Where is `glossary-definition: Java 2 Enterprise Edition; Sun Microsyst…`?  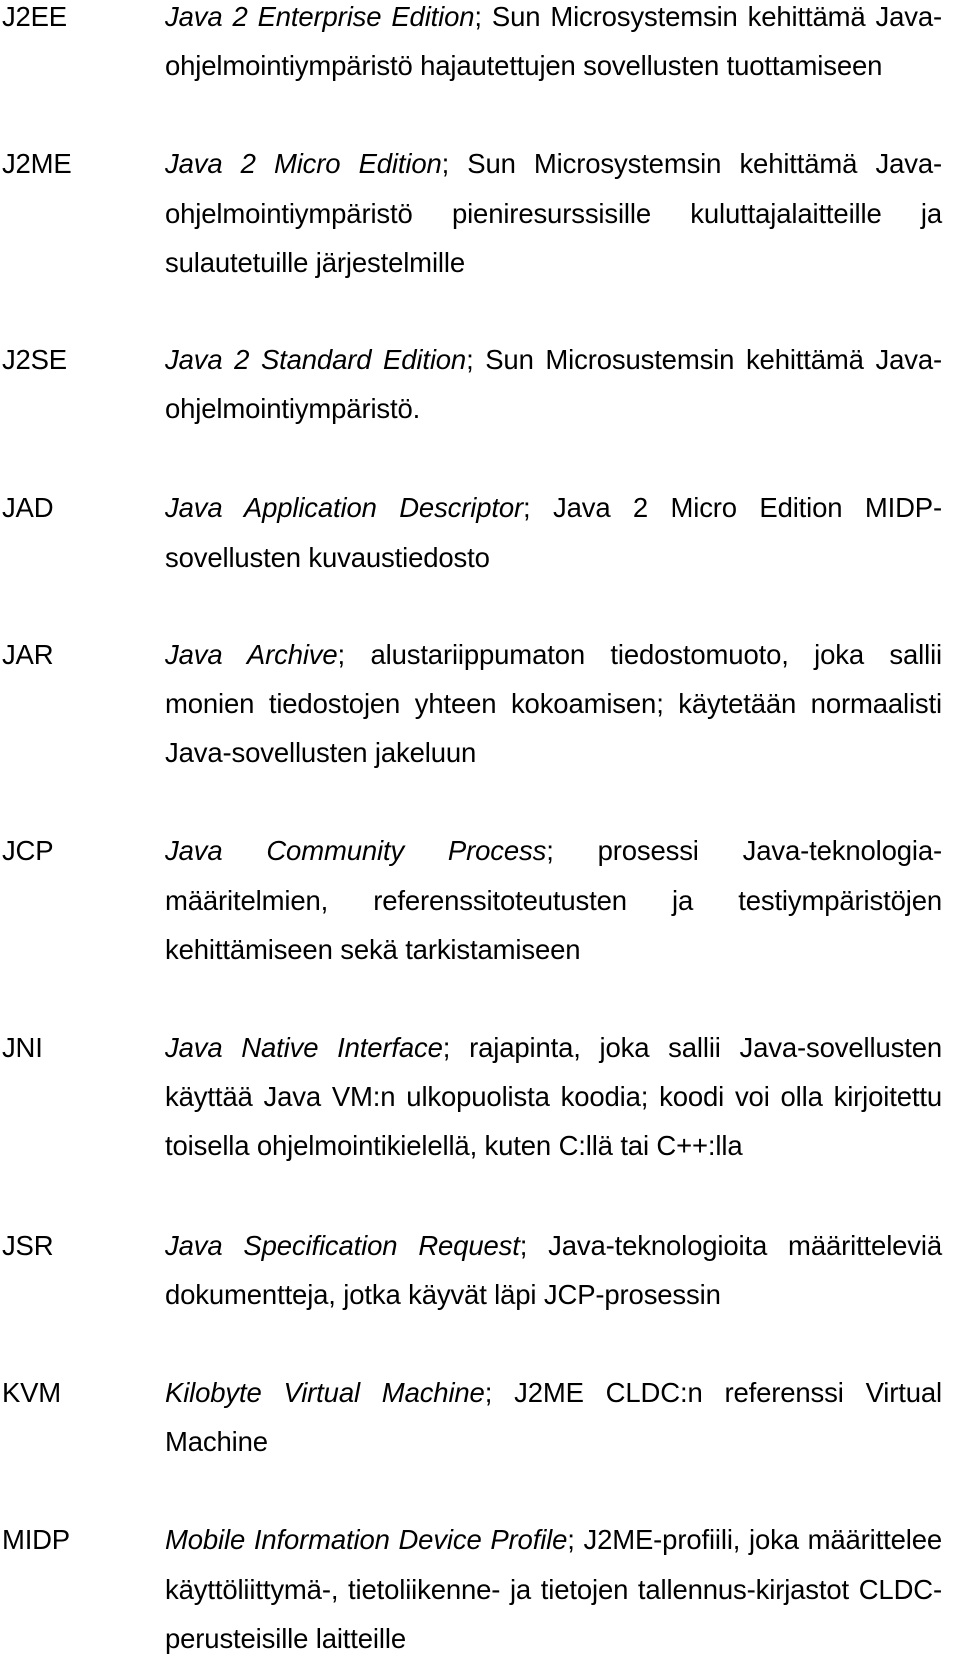 glossary-definition: Java 2 Enterprise Edition; Sun Microsyst… is located at coordinates (553, 45).